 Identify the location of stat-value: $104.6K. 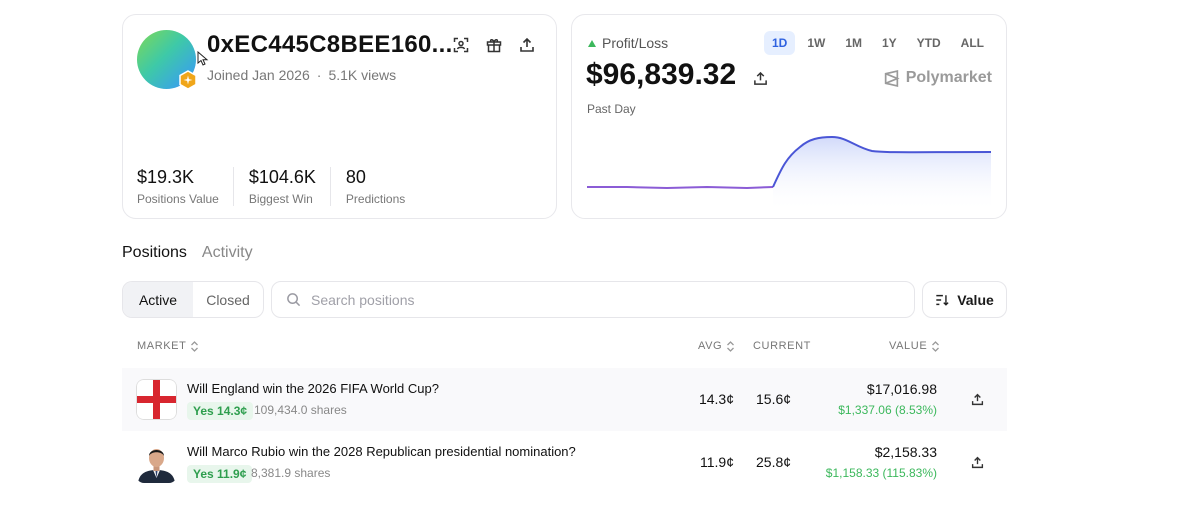
(282, 177).